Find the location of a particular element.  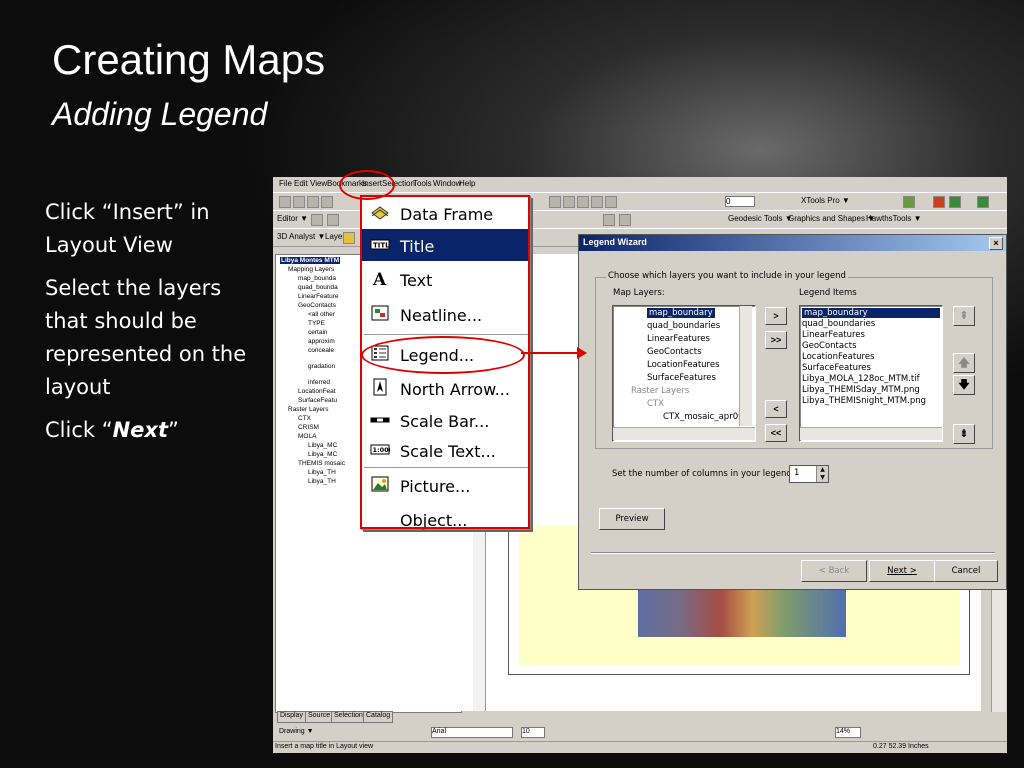

legend-item: Libya_THEMISday_MTM.png is located at coordinates (861, 390).